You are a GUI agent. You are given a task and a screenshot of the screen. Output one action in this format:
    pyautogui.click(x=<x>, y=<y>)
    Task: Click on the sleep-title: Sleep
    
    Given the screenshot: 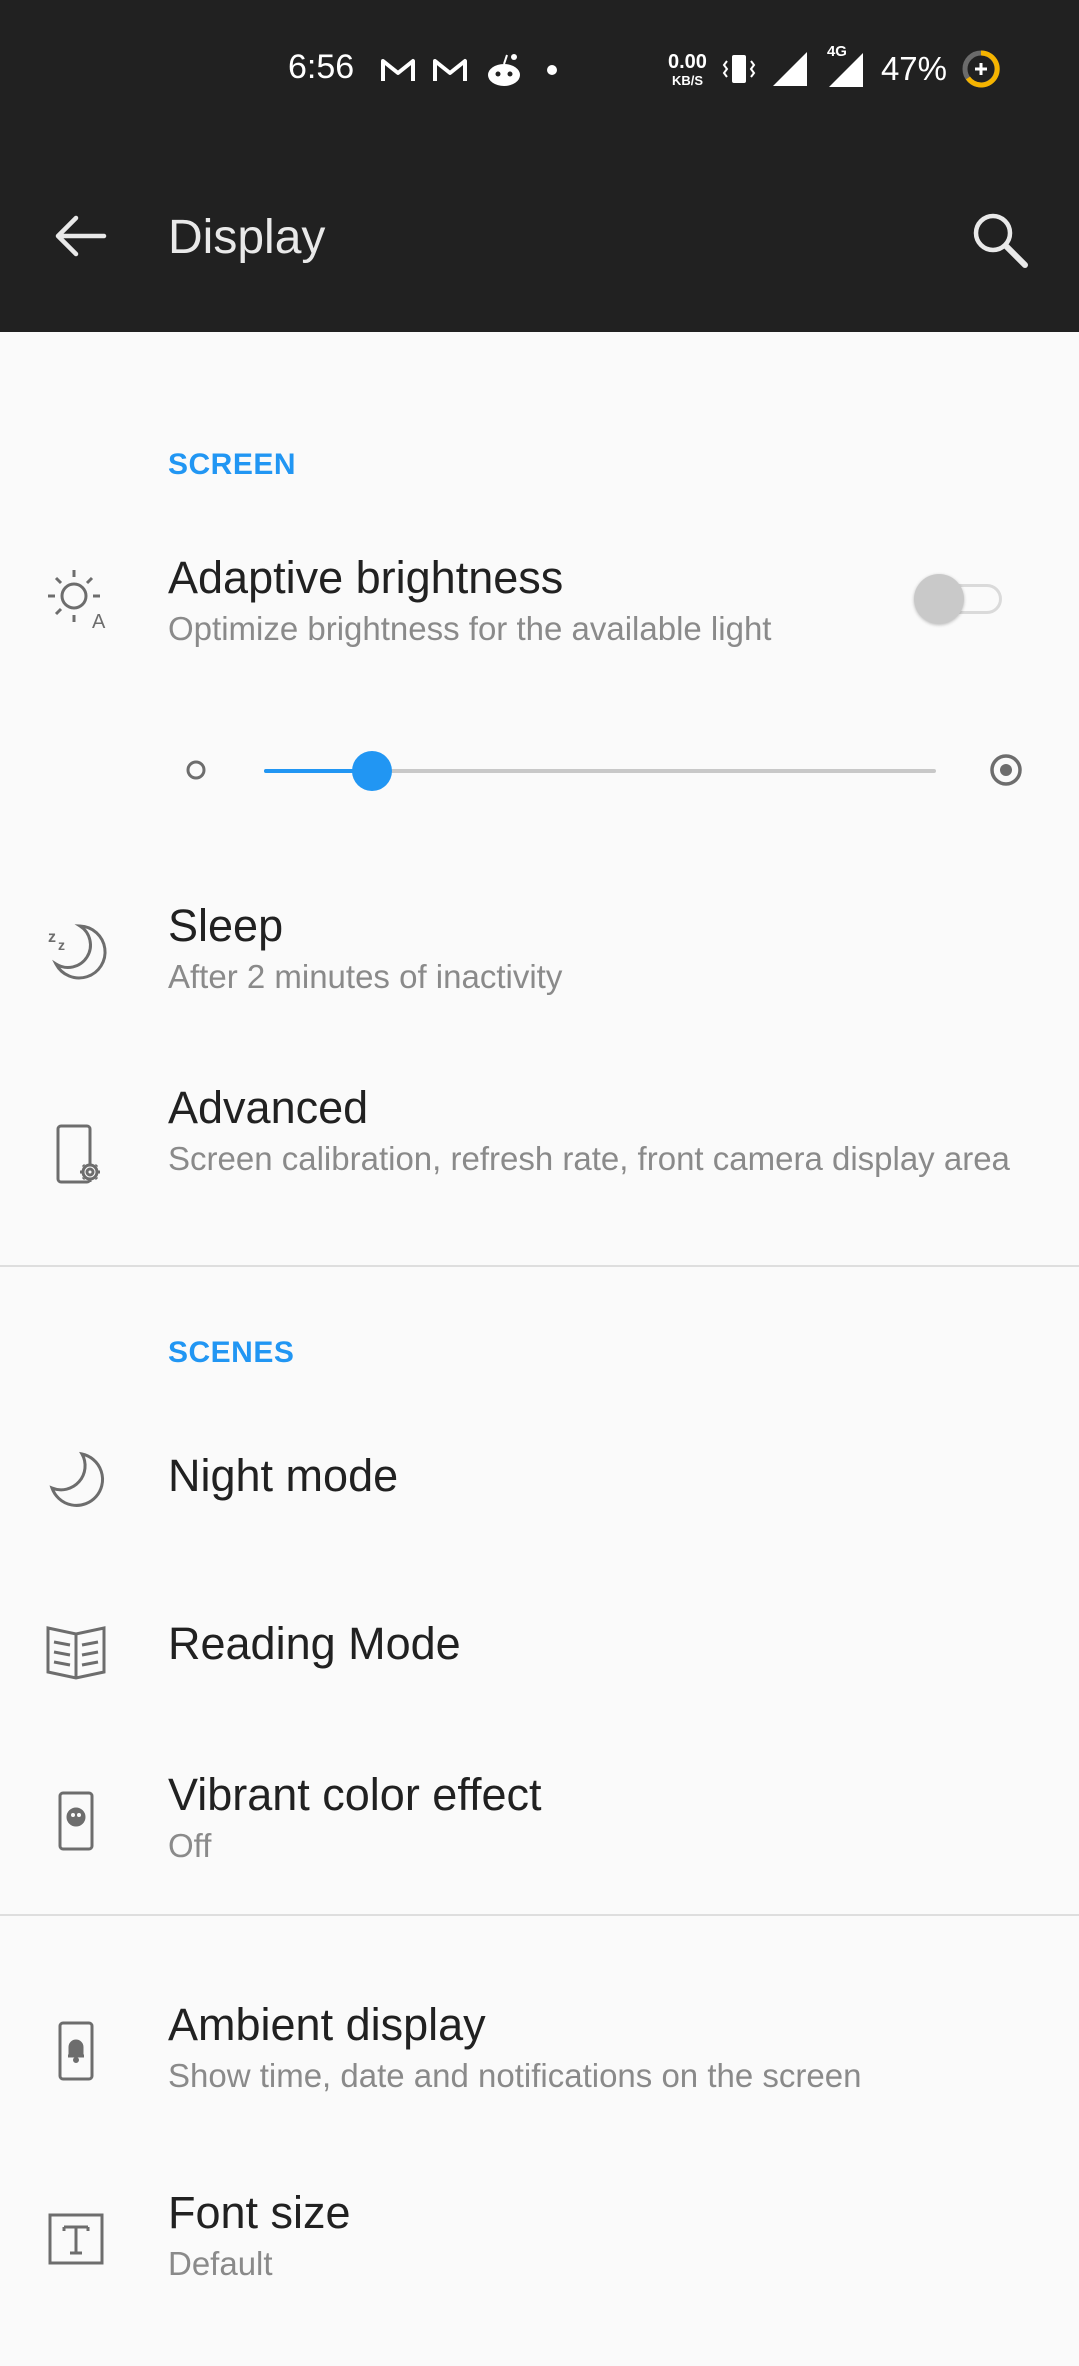 What is the action you would take?
    pyautogui.click(x=226, y=925)
    